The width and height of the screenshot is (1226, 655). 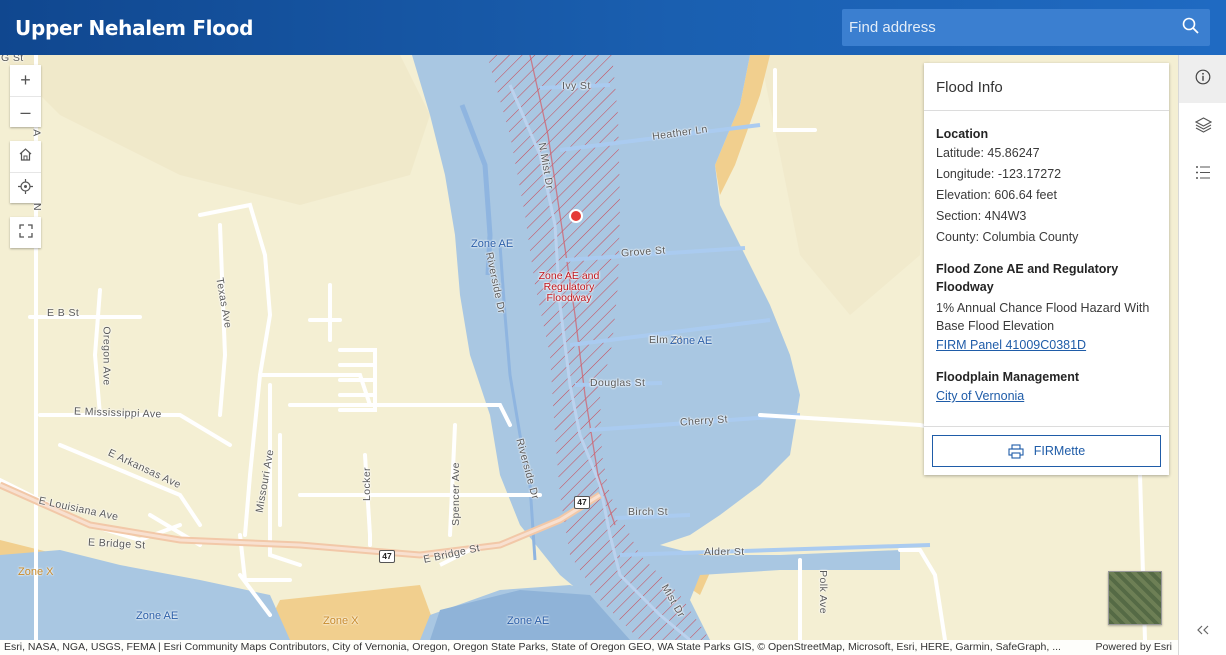 What do you see at coordinates (134, 27) in the screenshot?
I see `app-title: Upper Nehalem Flood` at bounding box center [134, 27].